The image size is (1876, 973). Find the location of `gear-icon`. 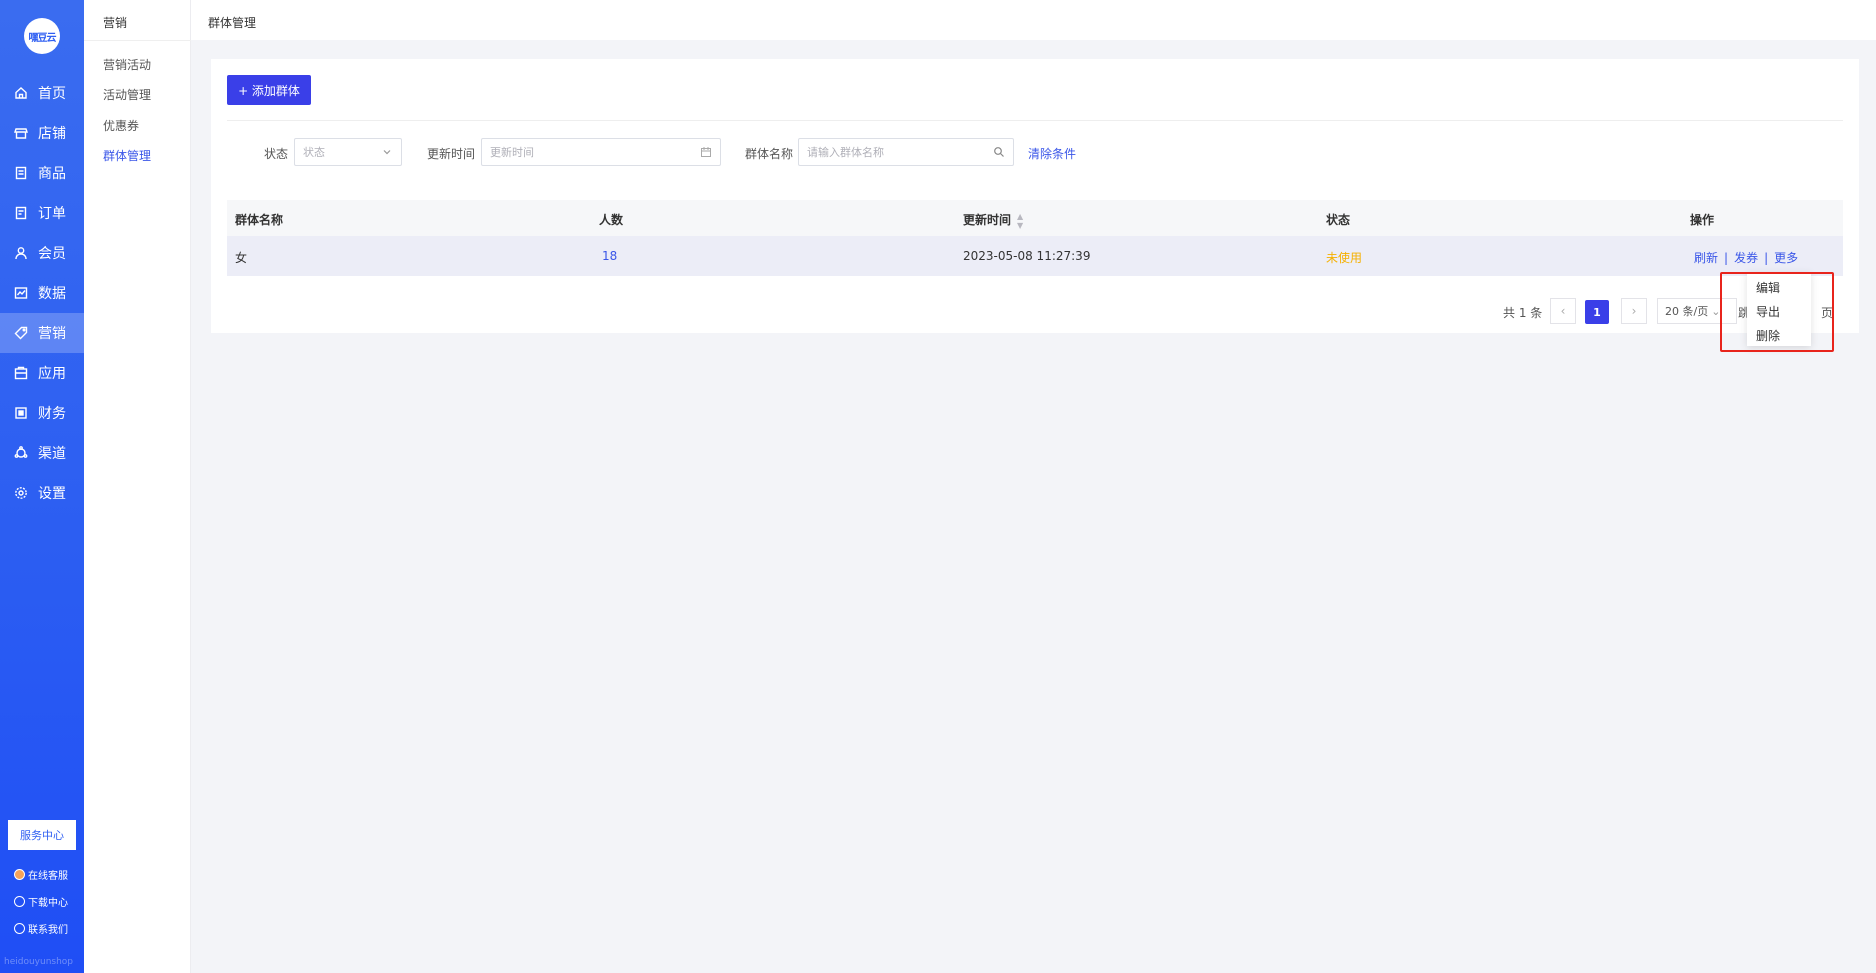

gear-icon is located at coordinates (21, 493).